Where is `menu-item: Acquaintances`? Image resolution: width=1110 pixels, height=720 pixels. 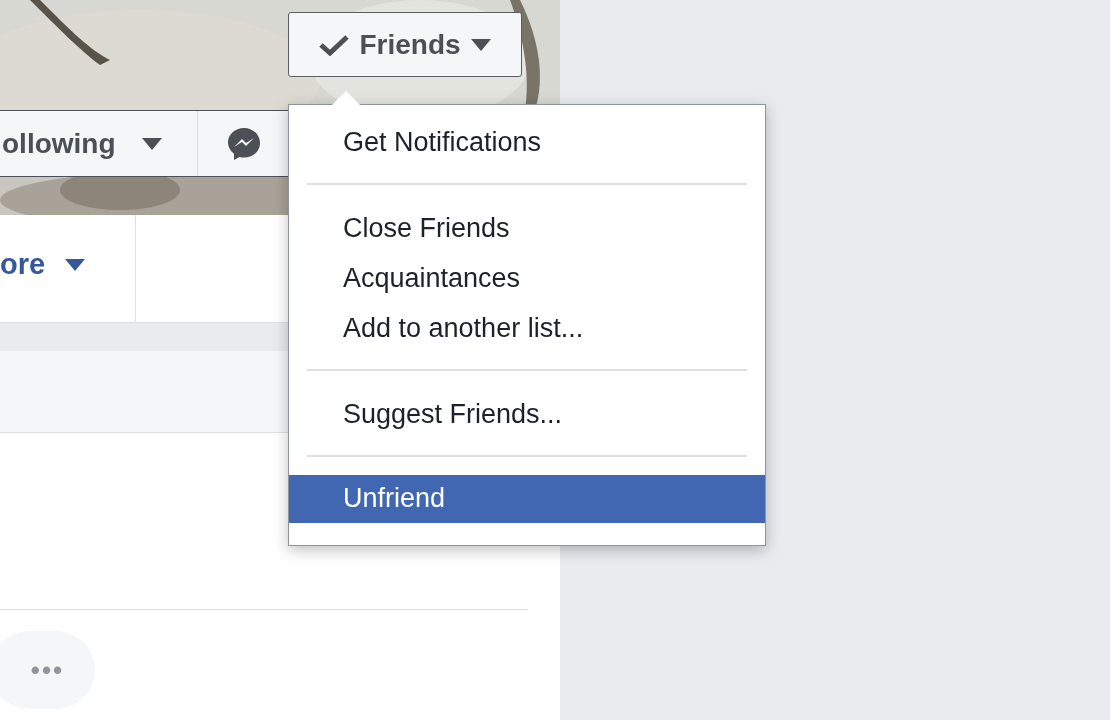 menu-item: Acquaintances is located at coordinates (527, 278).